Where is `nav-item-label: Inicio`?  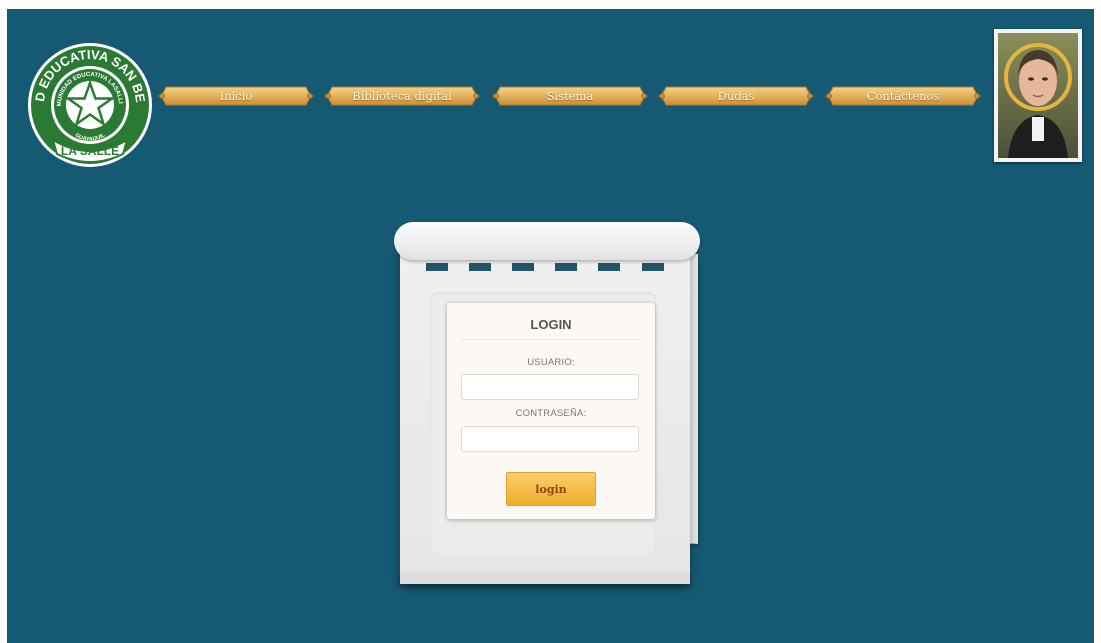 nav-item-label: Inicio is located at coordinates (236, 96).